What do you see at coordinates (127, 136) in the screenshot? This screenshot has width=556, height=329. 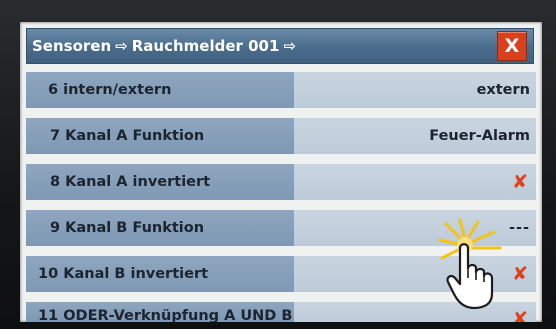 I see `row-label: 7 Kanal A Funktion` at bounding box center [127, 136].